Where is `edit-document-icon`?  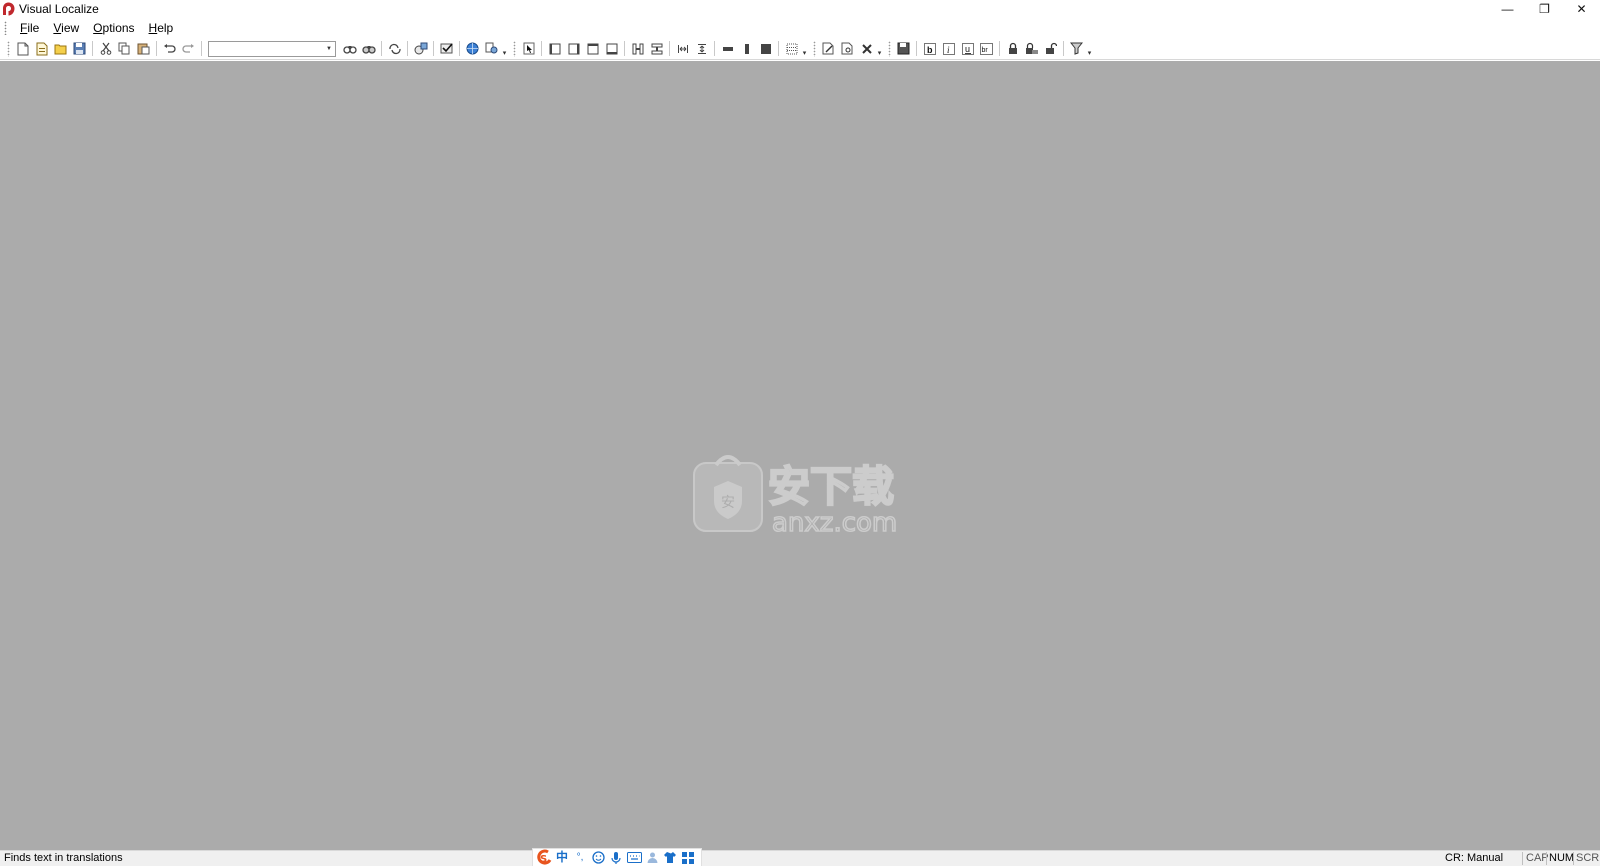
edit-document-icon is located at coordinates (829, 49).